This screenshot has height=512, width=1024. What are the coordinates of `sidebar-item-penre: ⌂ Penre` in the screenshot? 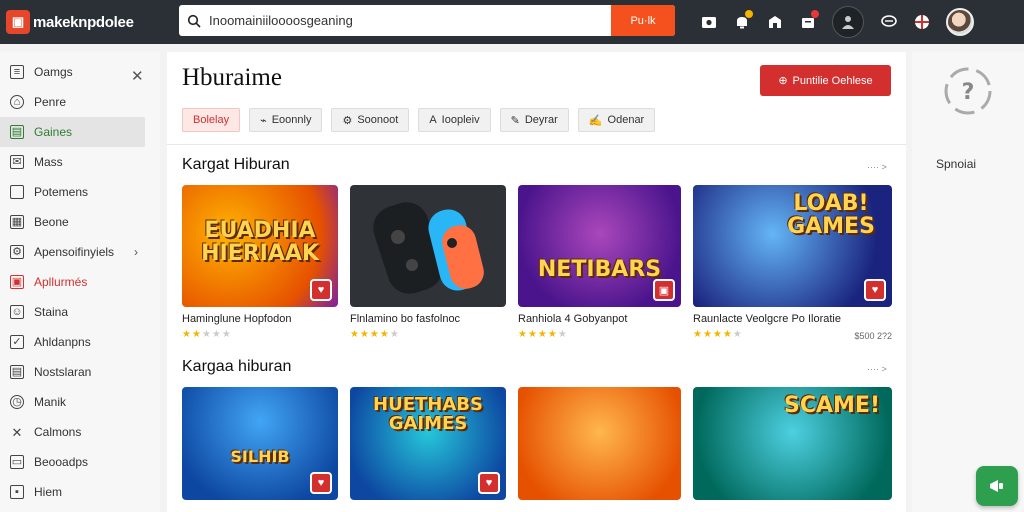 It's located at (80, 102).